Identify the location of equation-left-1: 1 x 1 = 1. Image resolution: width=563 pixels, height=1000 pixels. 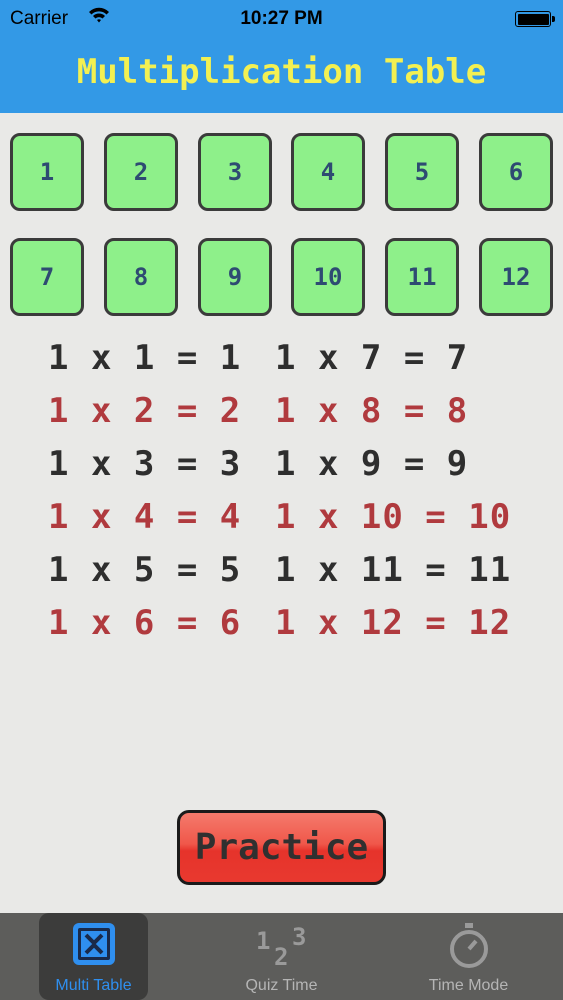
(145, 358).